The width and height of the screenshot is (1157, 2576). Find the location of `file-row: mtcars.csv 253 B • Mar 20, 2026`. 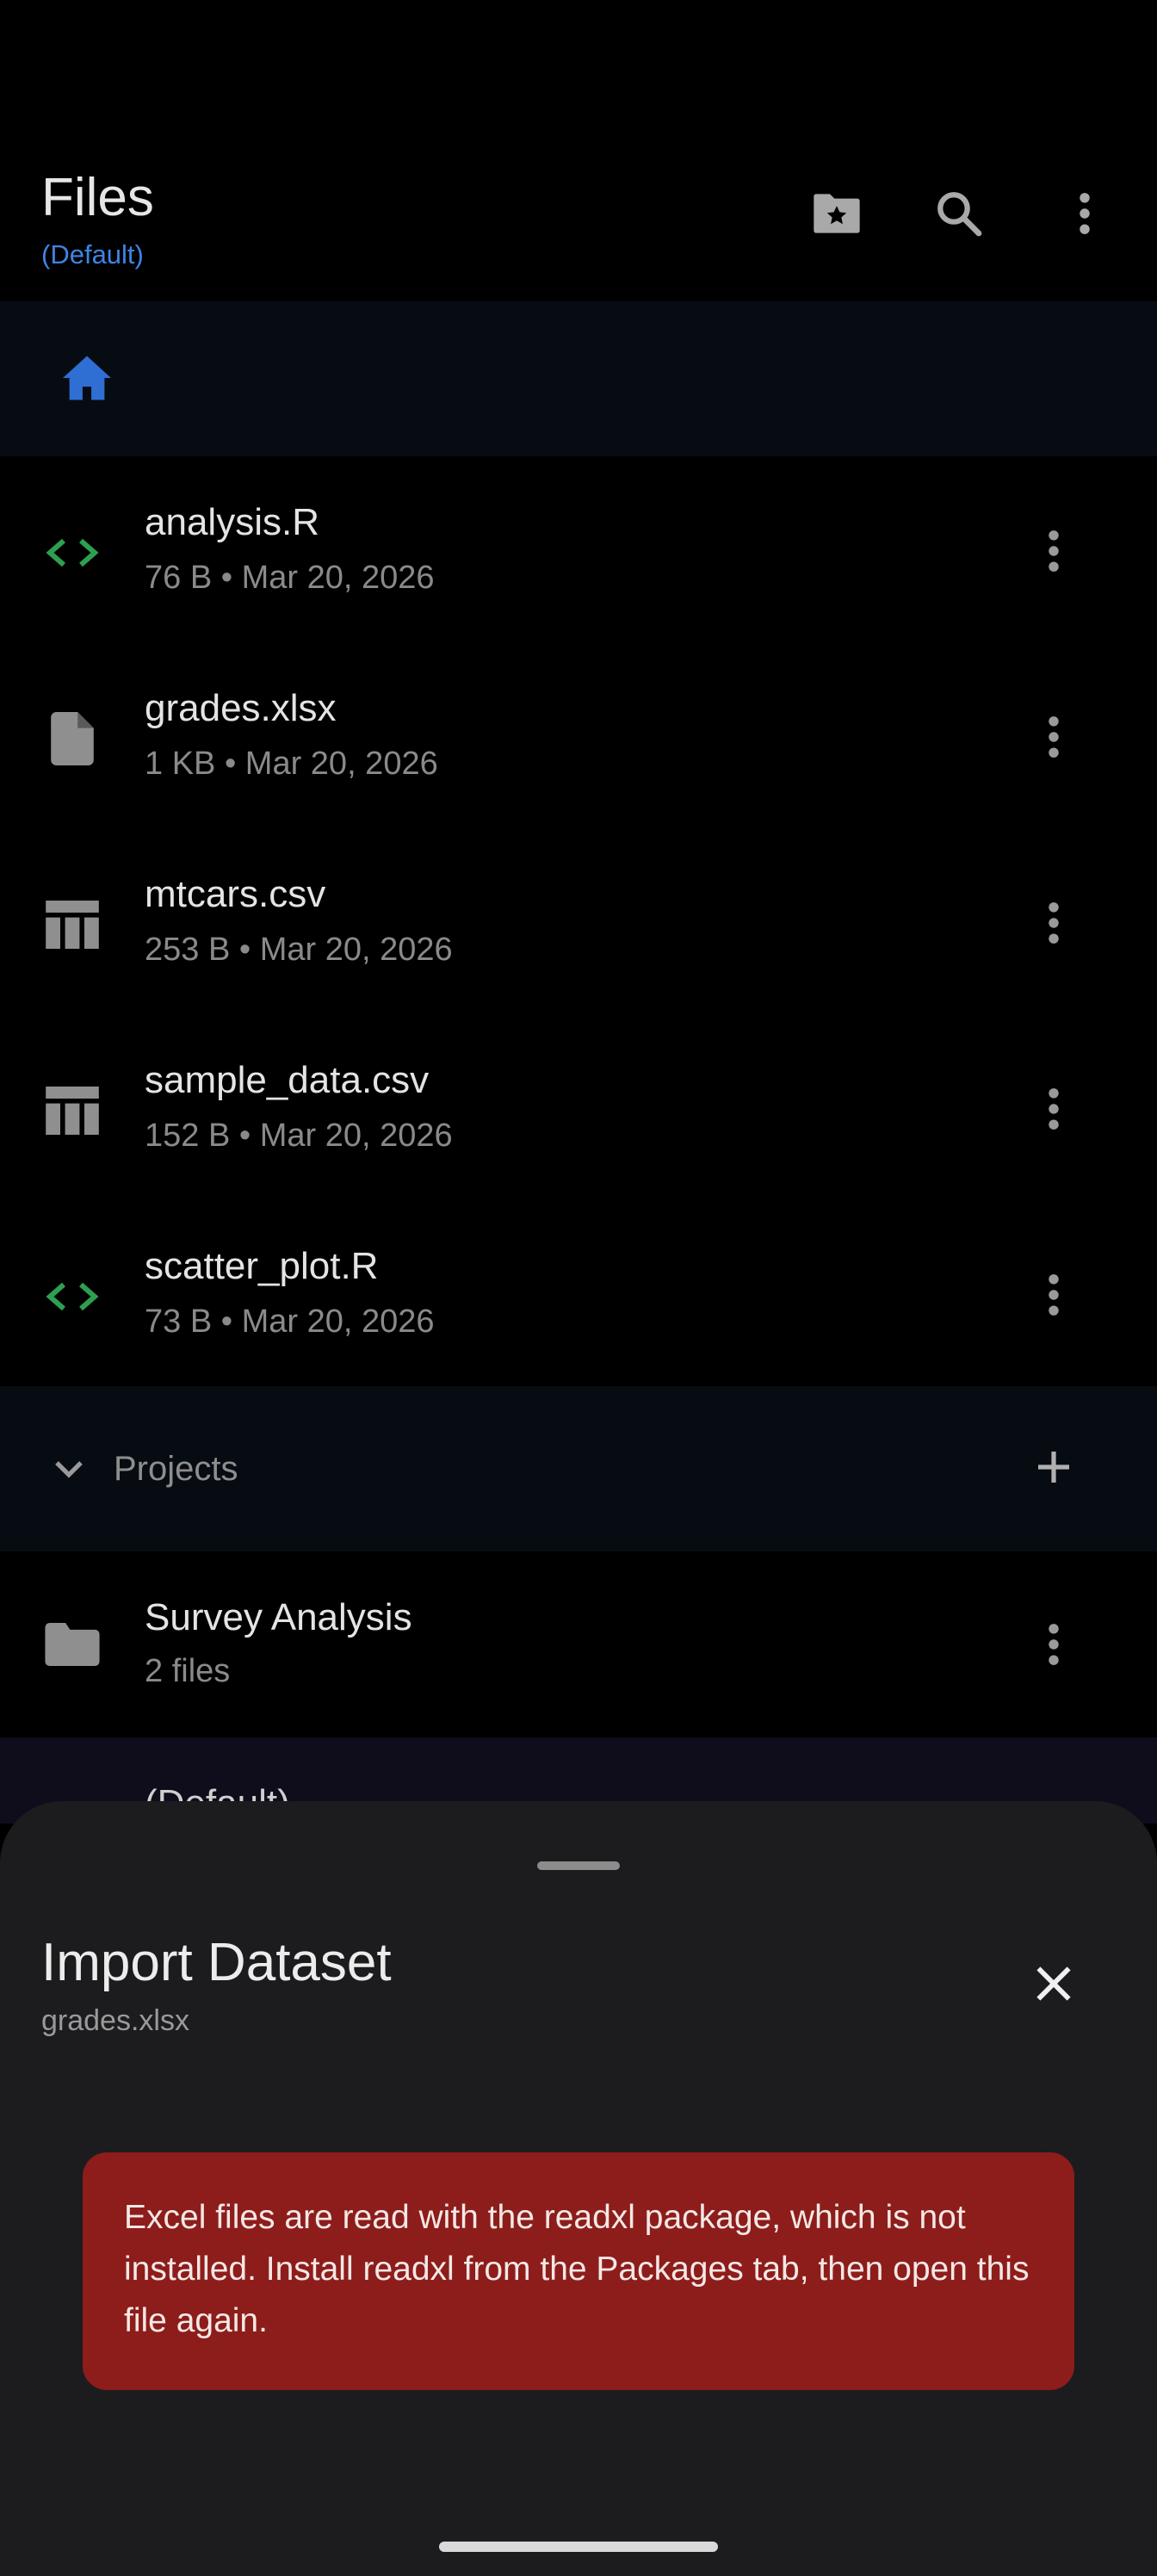

file-row: mtcars.csv 253 B • Mar 20, 2026 is located at coordinates (579, 921).